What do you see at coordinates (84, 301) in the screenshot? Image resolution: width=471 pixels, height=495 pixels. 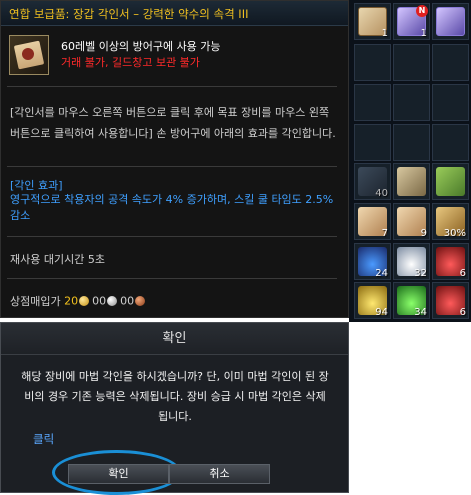 I see `gold-coin-icon` at bounding box center [84, 301].